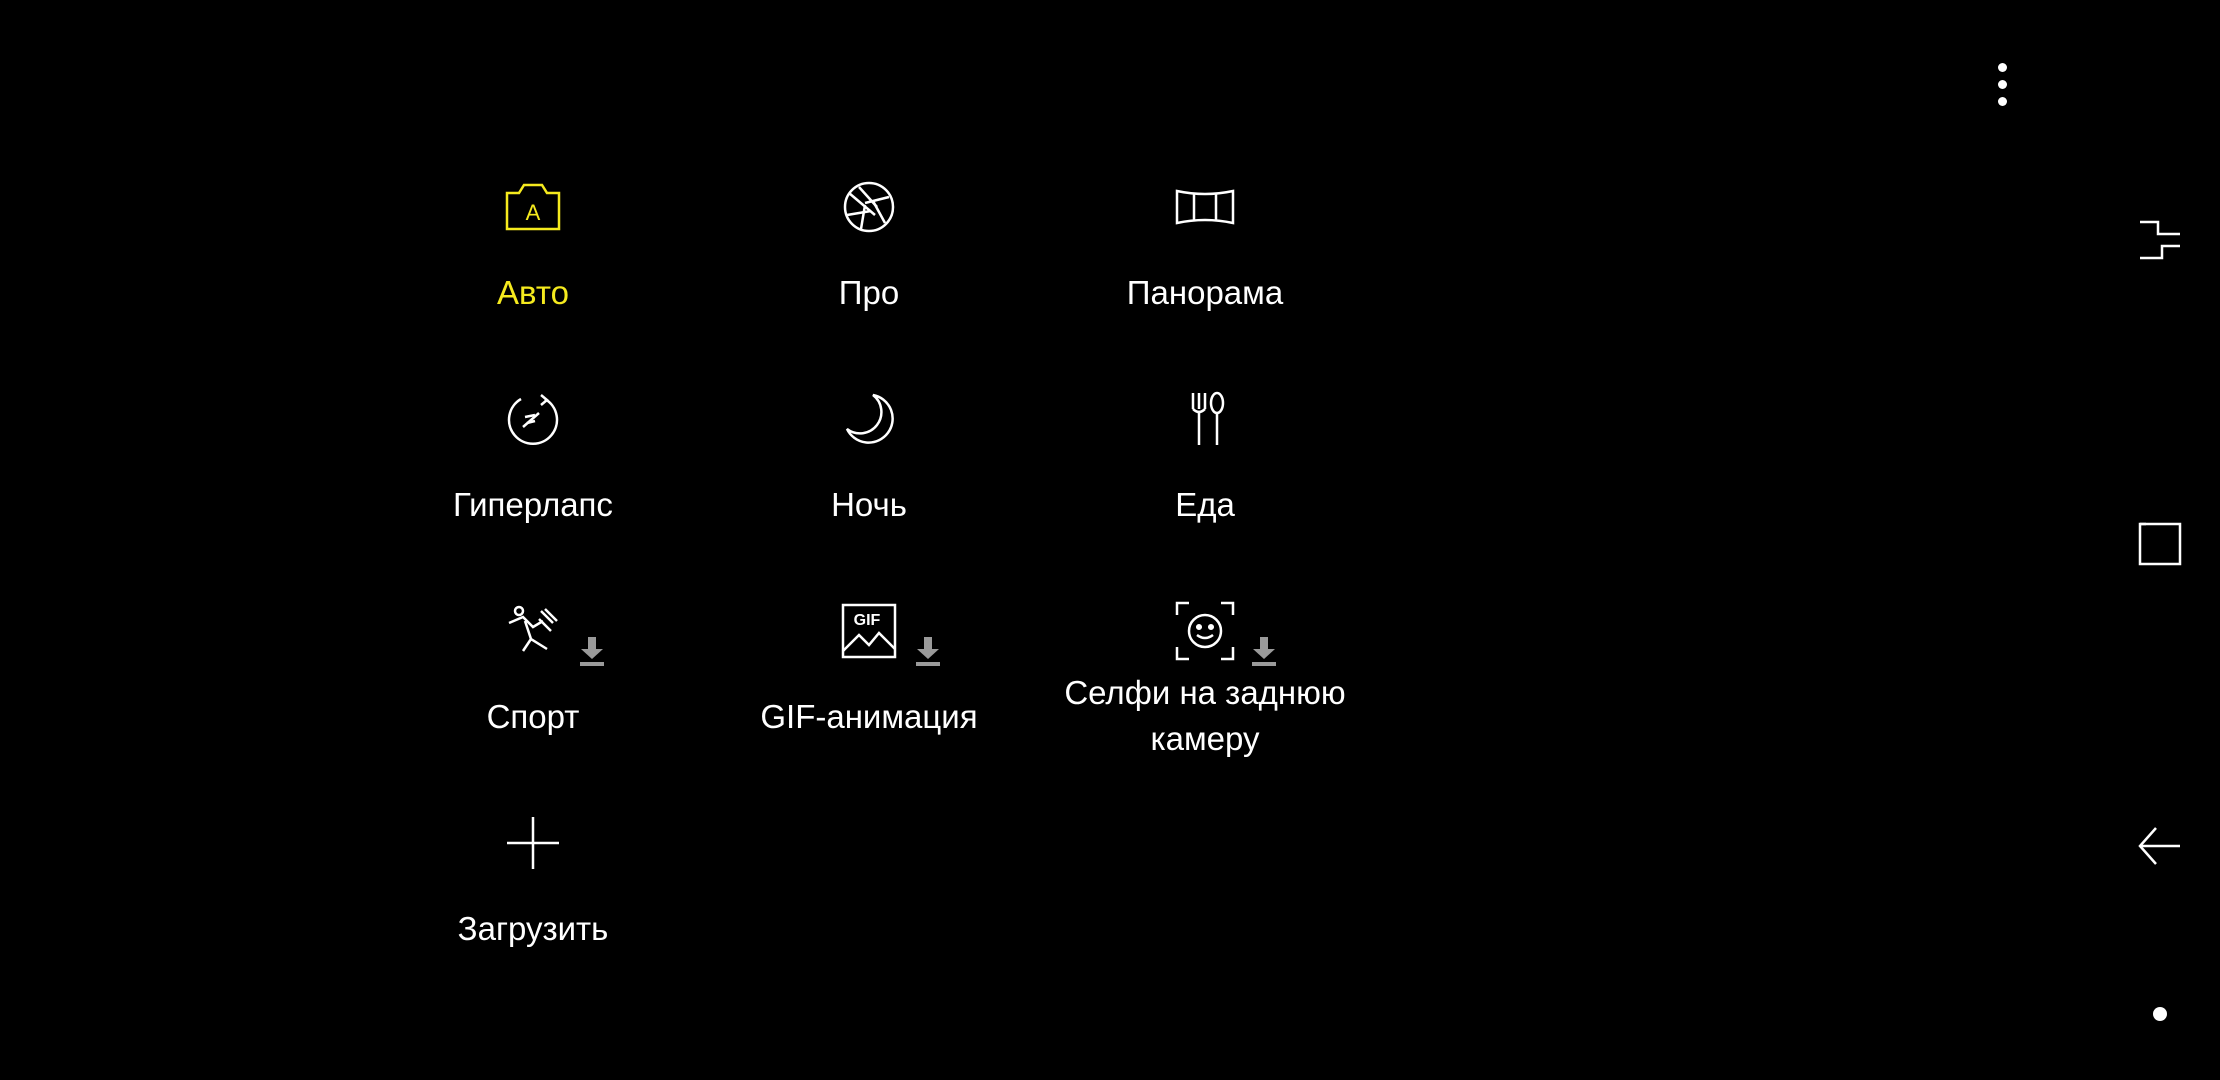  What do you see at coordinates (888, 632) in the screenshot?
I see `gif-icon: GIF` at bounding box center [888, 632].